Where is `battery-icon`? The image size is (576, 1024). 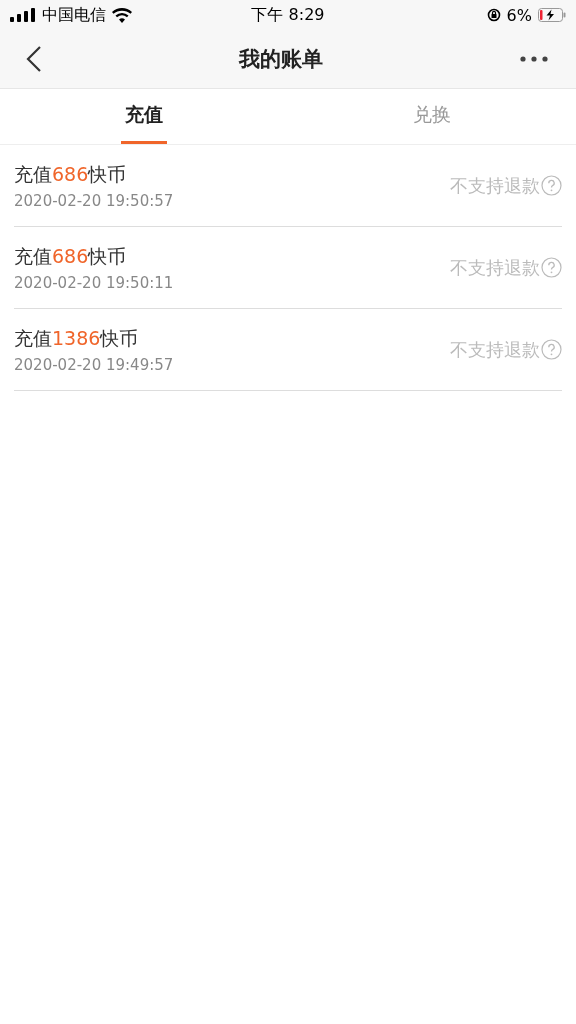 battery-icon is located at coordinates (552, 15).